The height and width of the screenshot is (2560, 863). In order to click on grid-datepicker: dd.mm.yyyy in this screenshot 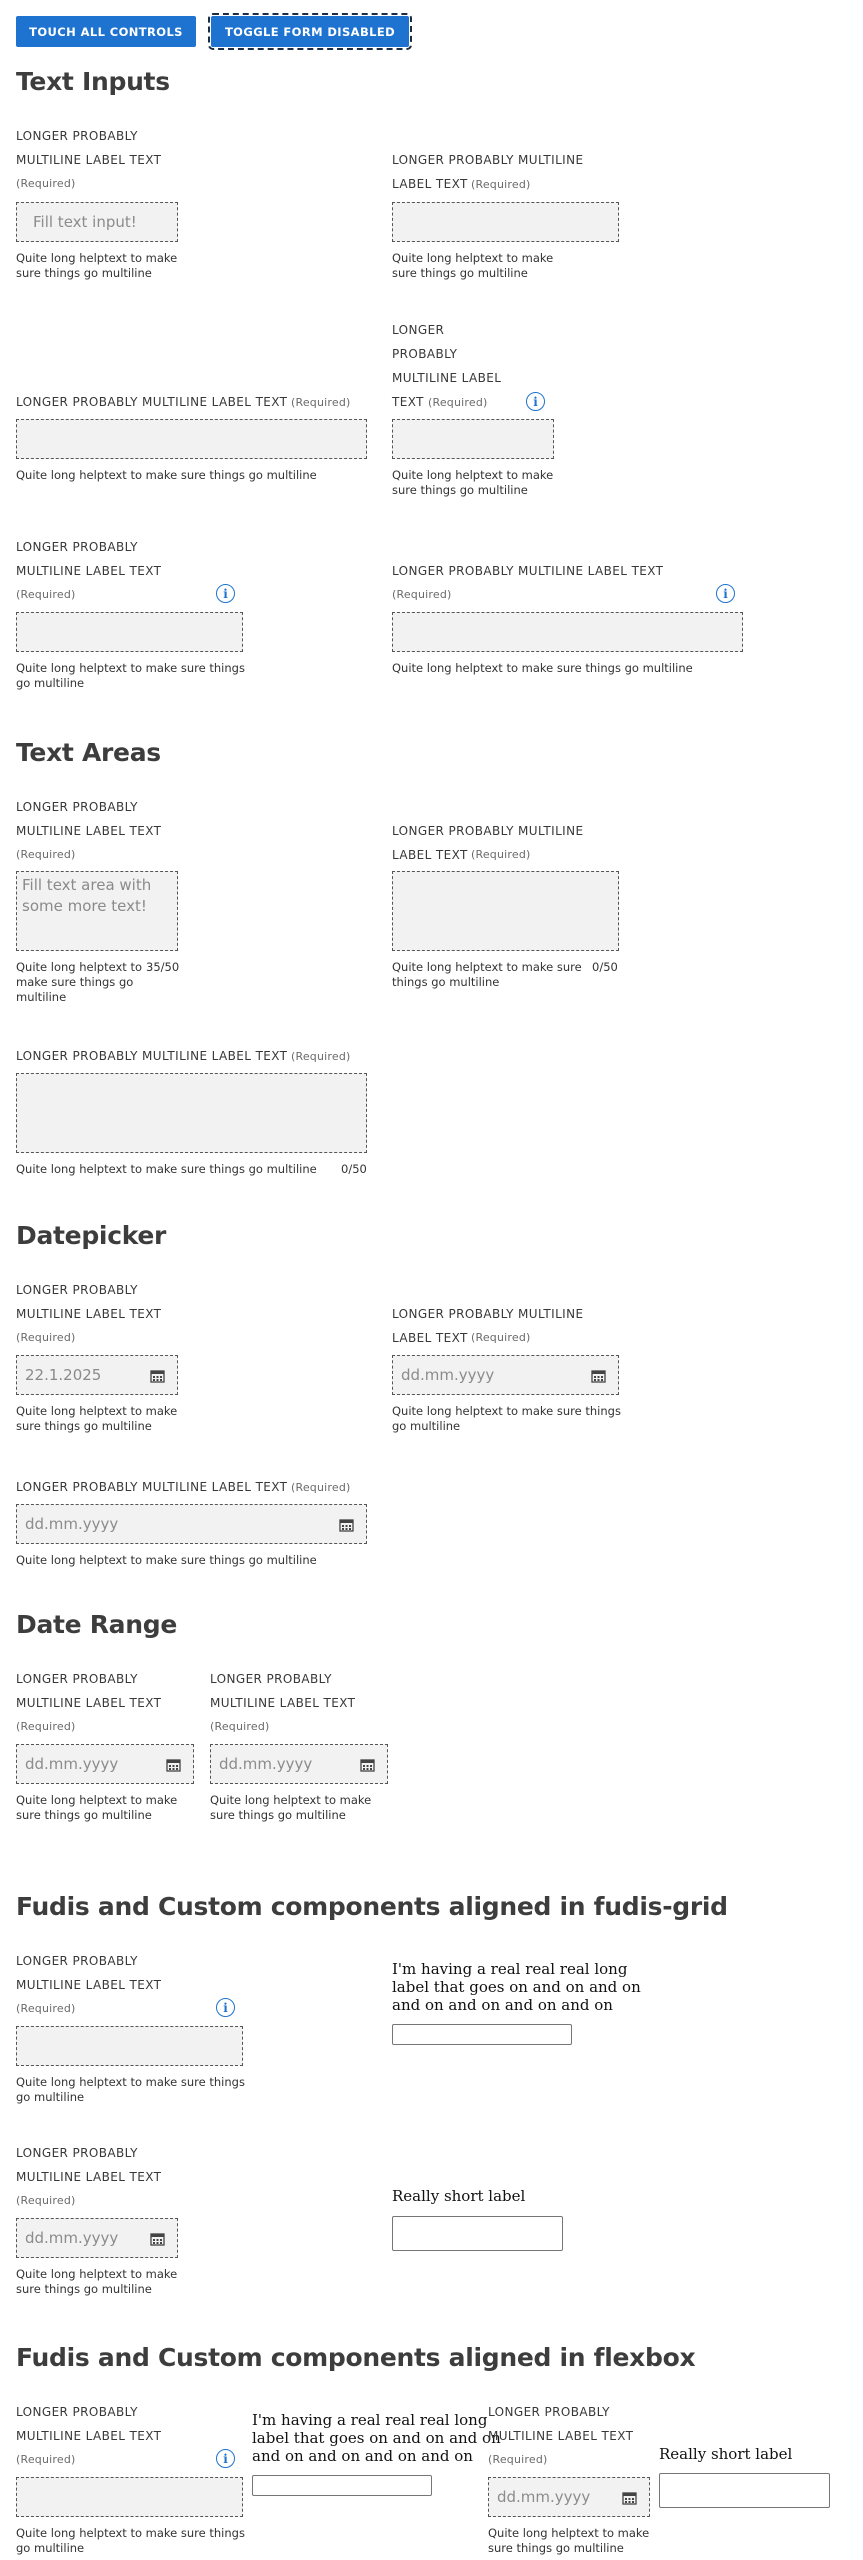, I will do `click(97, 2238)`.